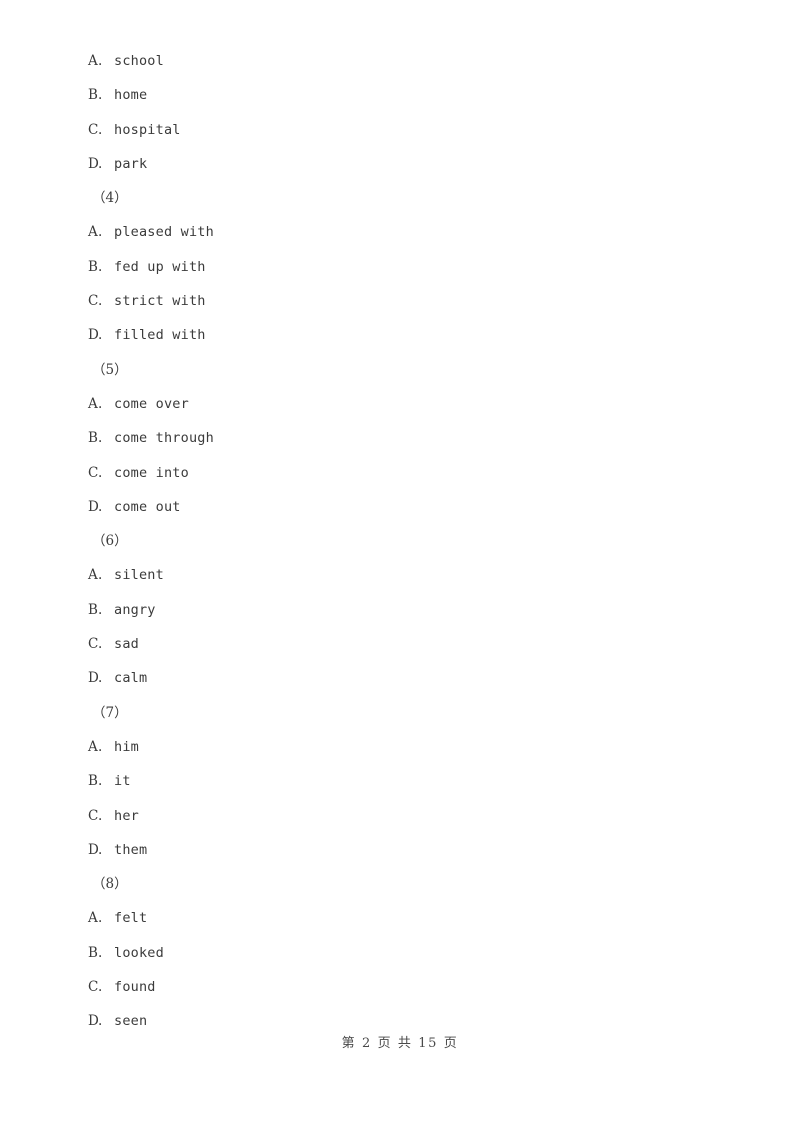 Image resolution: width=800 pixels, height=1132 pixels. I want to click on option-text: seen, so click(131, 1021).